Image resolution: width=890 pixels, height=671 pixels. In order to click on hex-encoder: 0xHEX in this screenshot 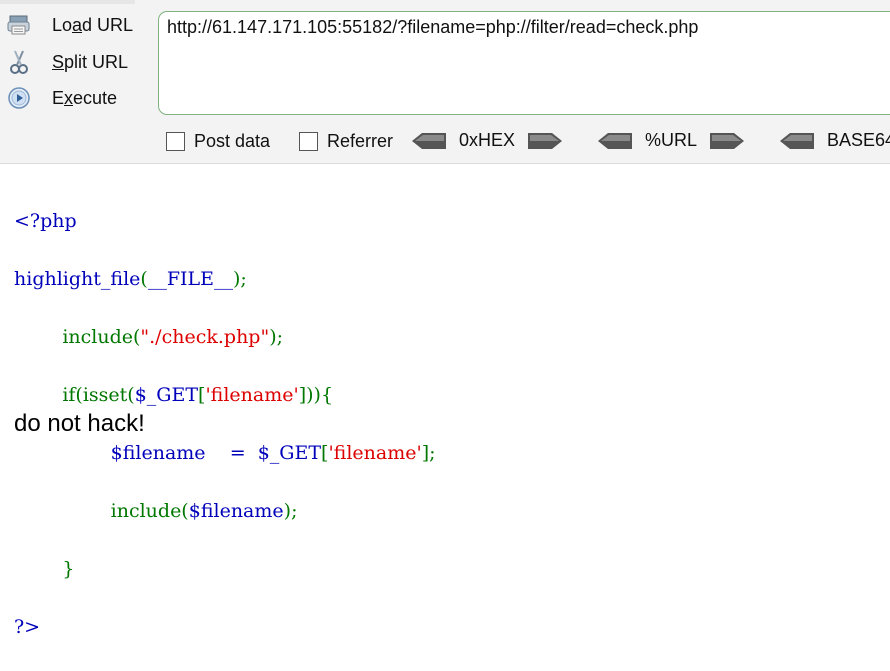, I will do `click(487, 140)`.